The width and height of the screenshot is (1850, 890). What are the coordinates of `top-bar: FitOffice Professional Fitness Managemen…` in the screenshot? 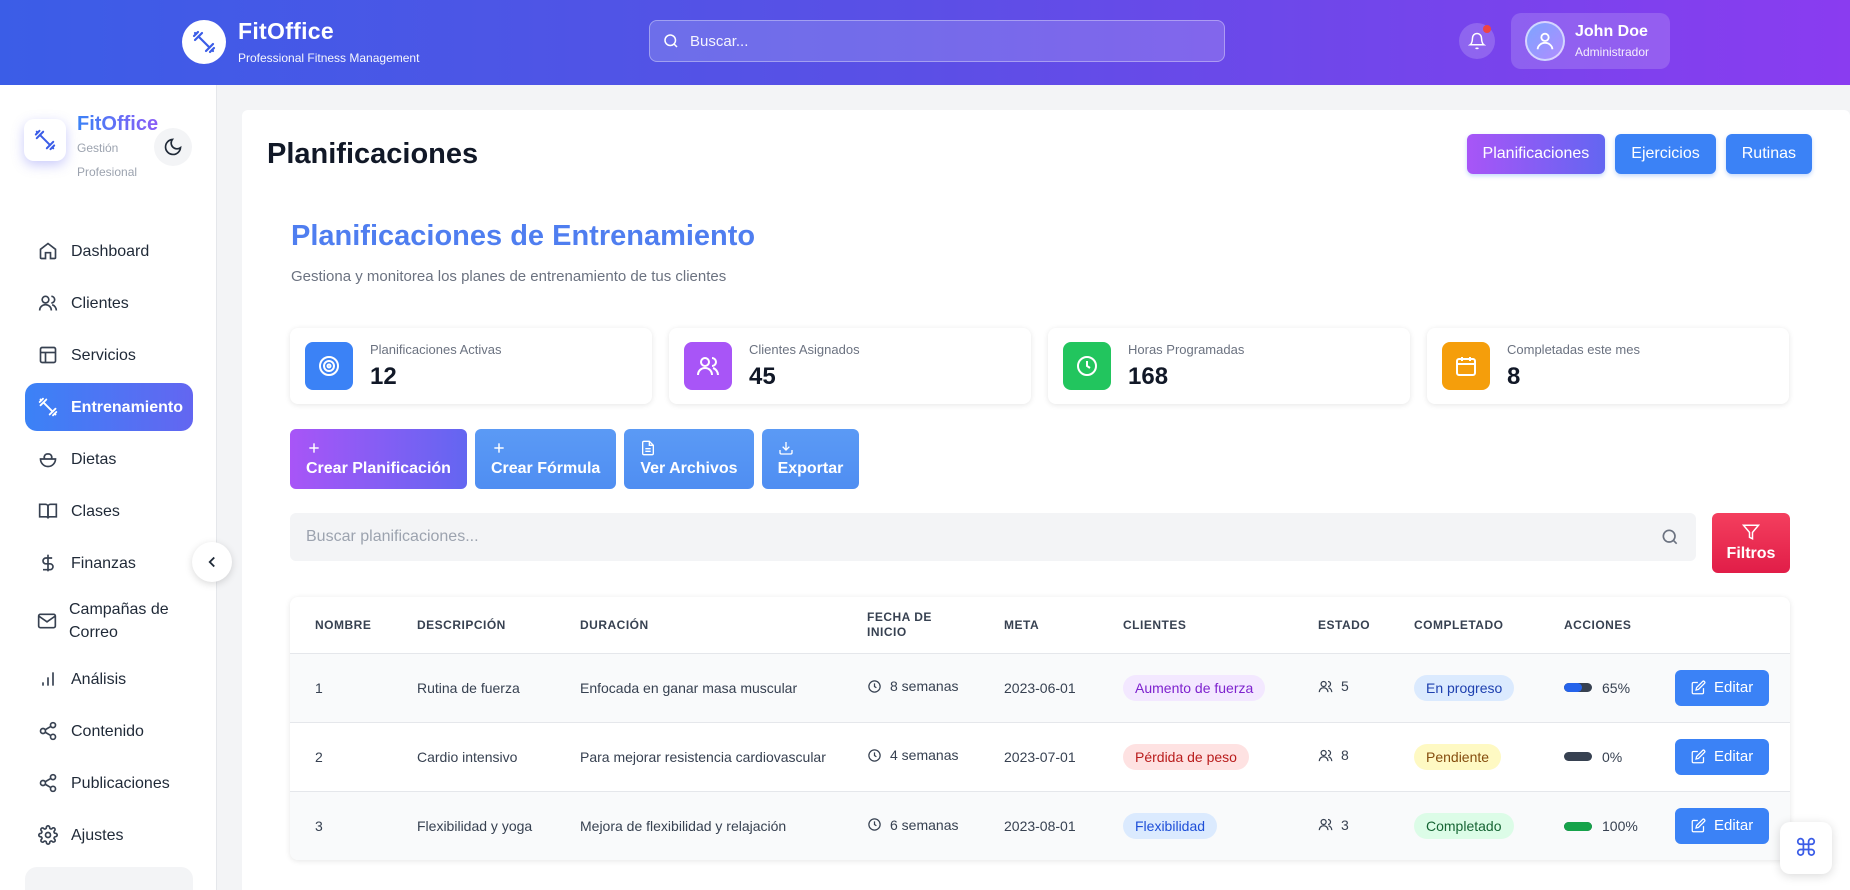 It's located at (925, 42).